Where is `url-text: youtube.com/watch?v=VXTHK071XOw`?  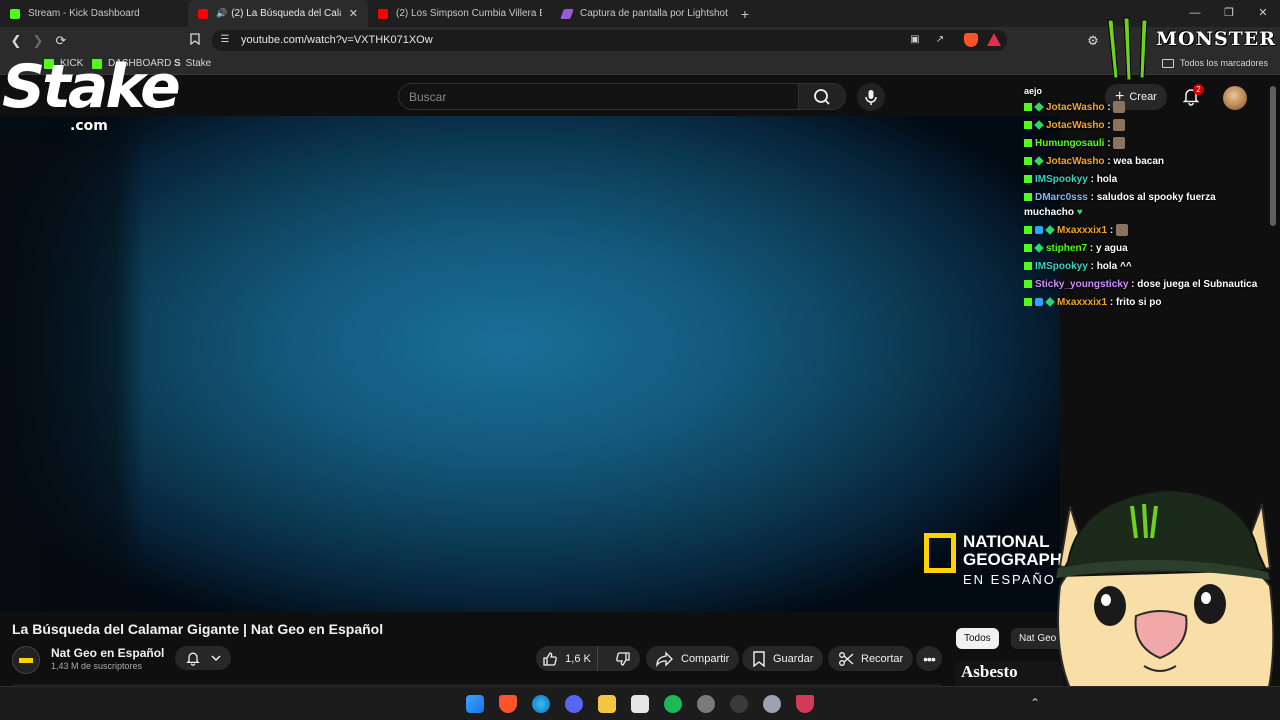
url-text: youtube.com/watch?v=VXTHK071XOw is located at coordinates (337, 40).